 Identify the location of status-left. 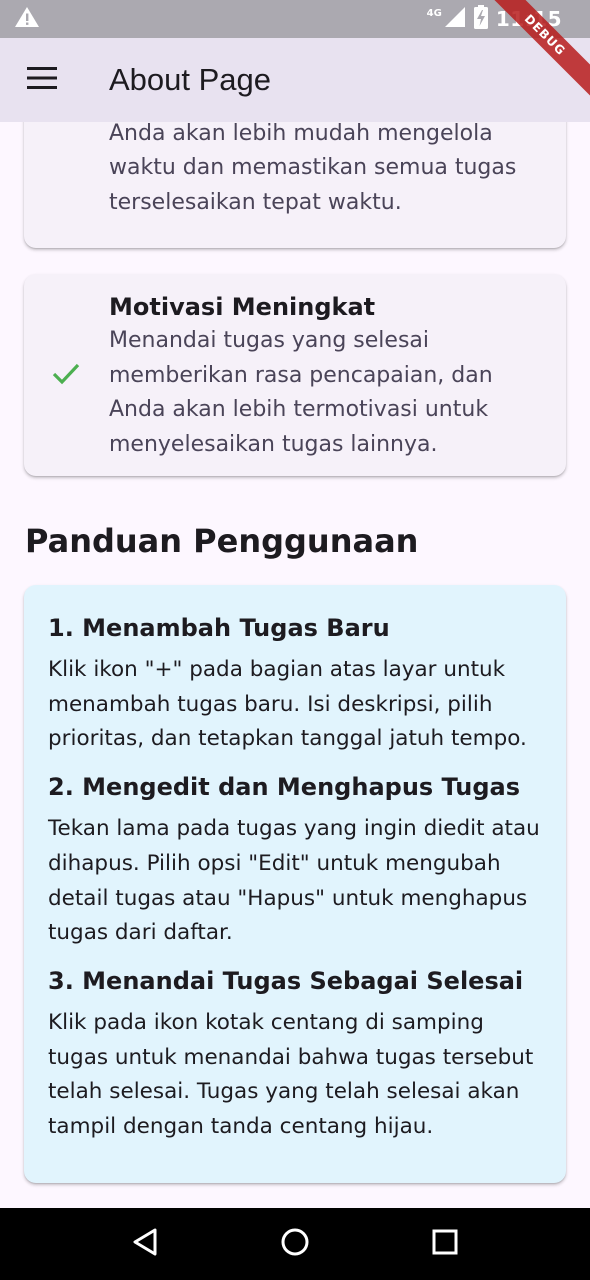
(27, 19).